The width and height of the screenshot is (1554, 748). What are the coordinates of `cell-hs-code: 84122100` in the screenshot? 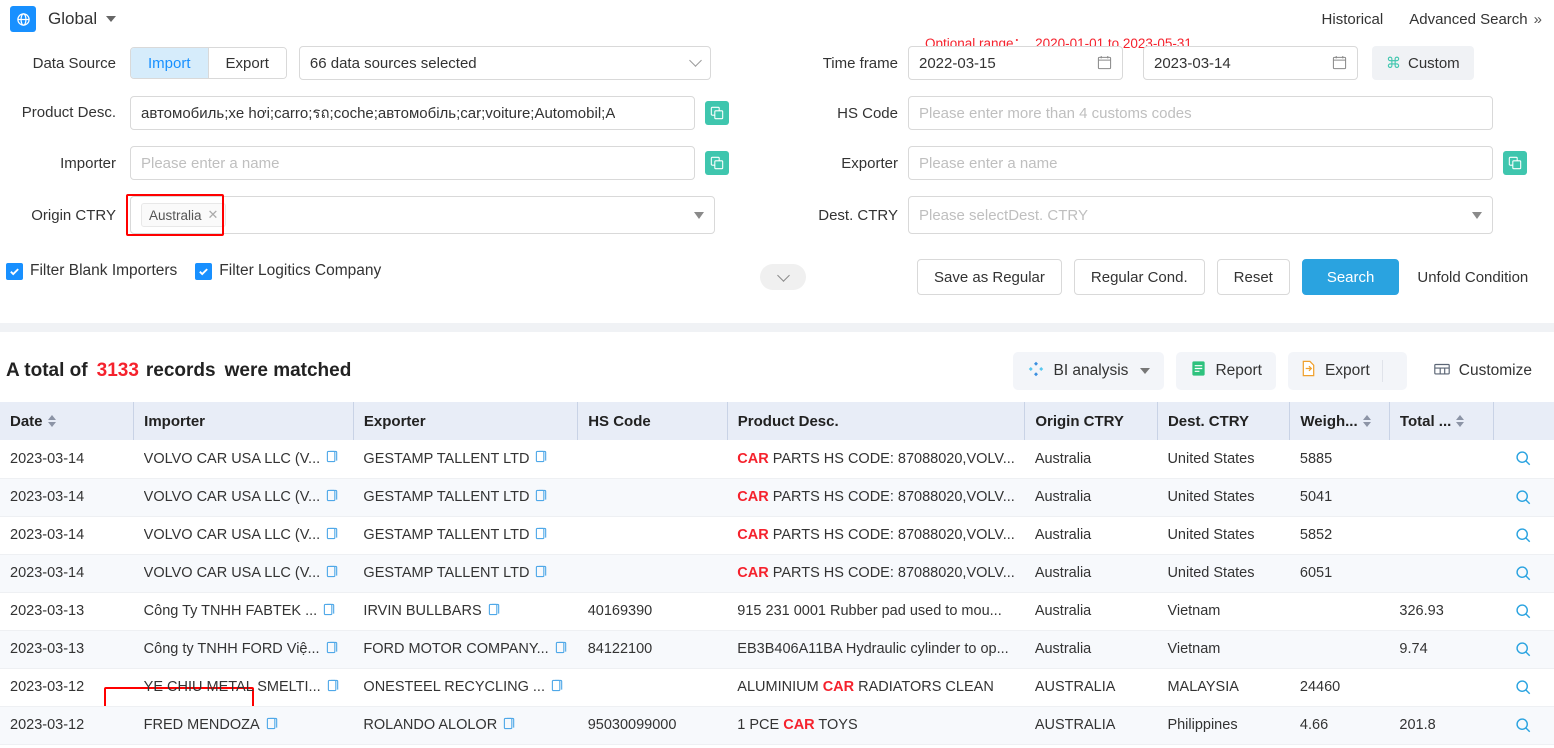 It's located at (652, 649).